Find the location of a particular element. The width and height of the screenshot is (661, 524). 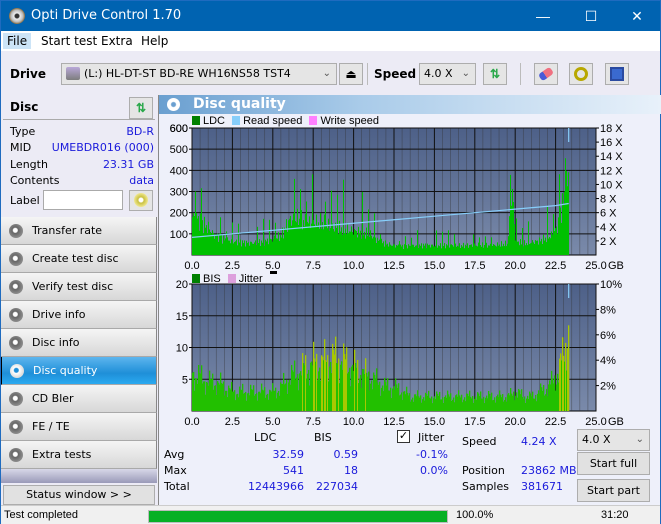

minimize-button: — is located at coordinates (543, 16).